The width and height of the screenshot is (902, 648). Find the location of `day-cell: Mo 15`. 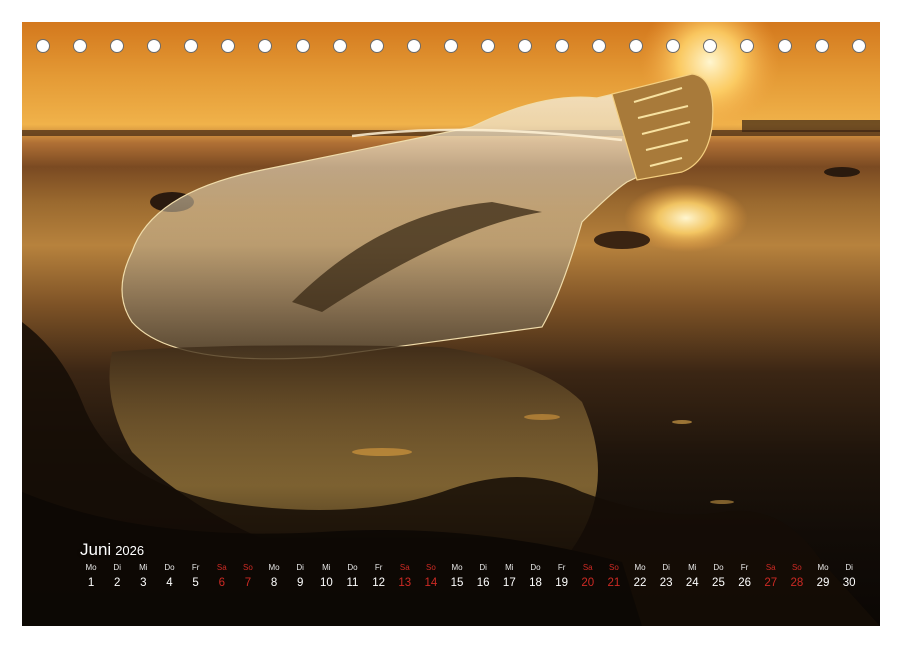

day-cell: Mo 15 is located at coordinates (457, 577).